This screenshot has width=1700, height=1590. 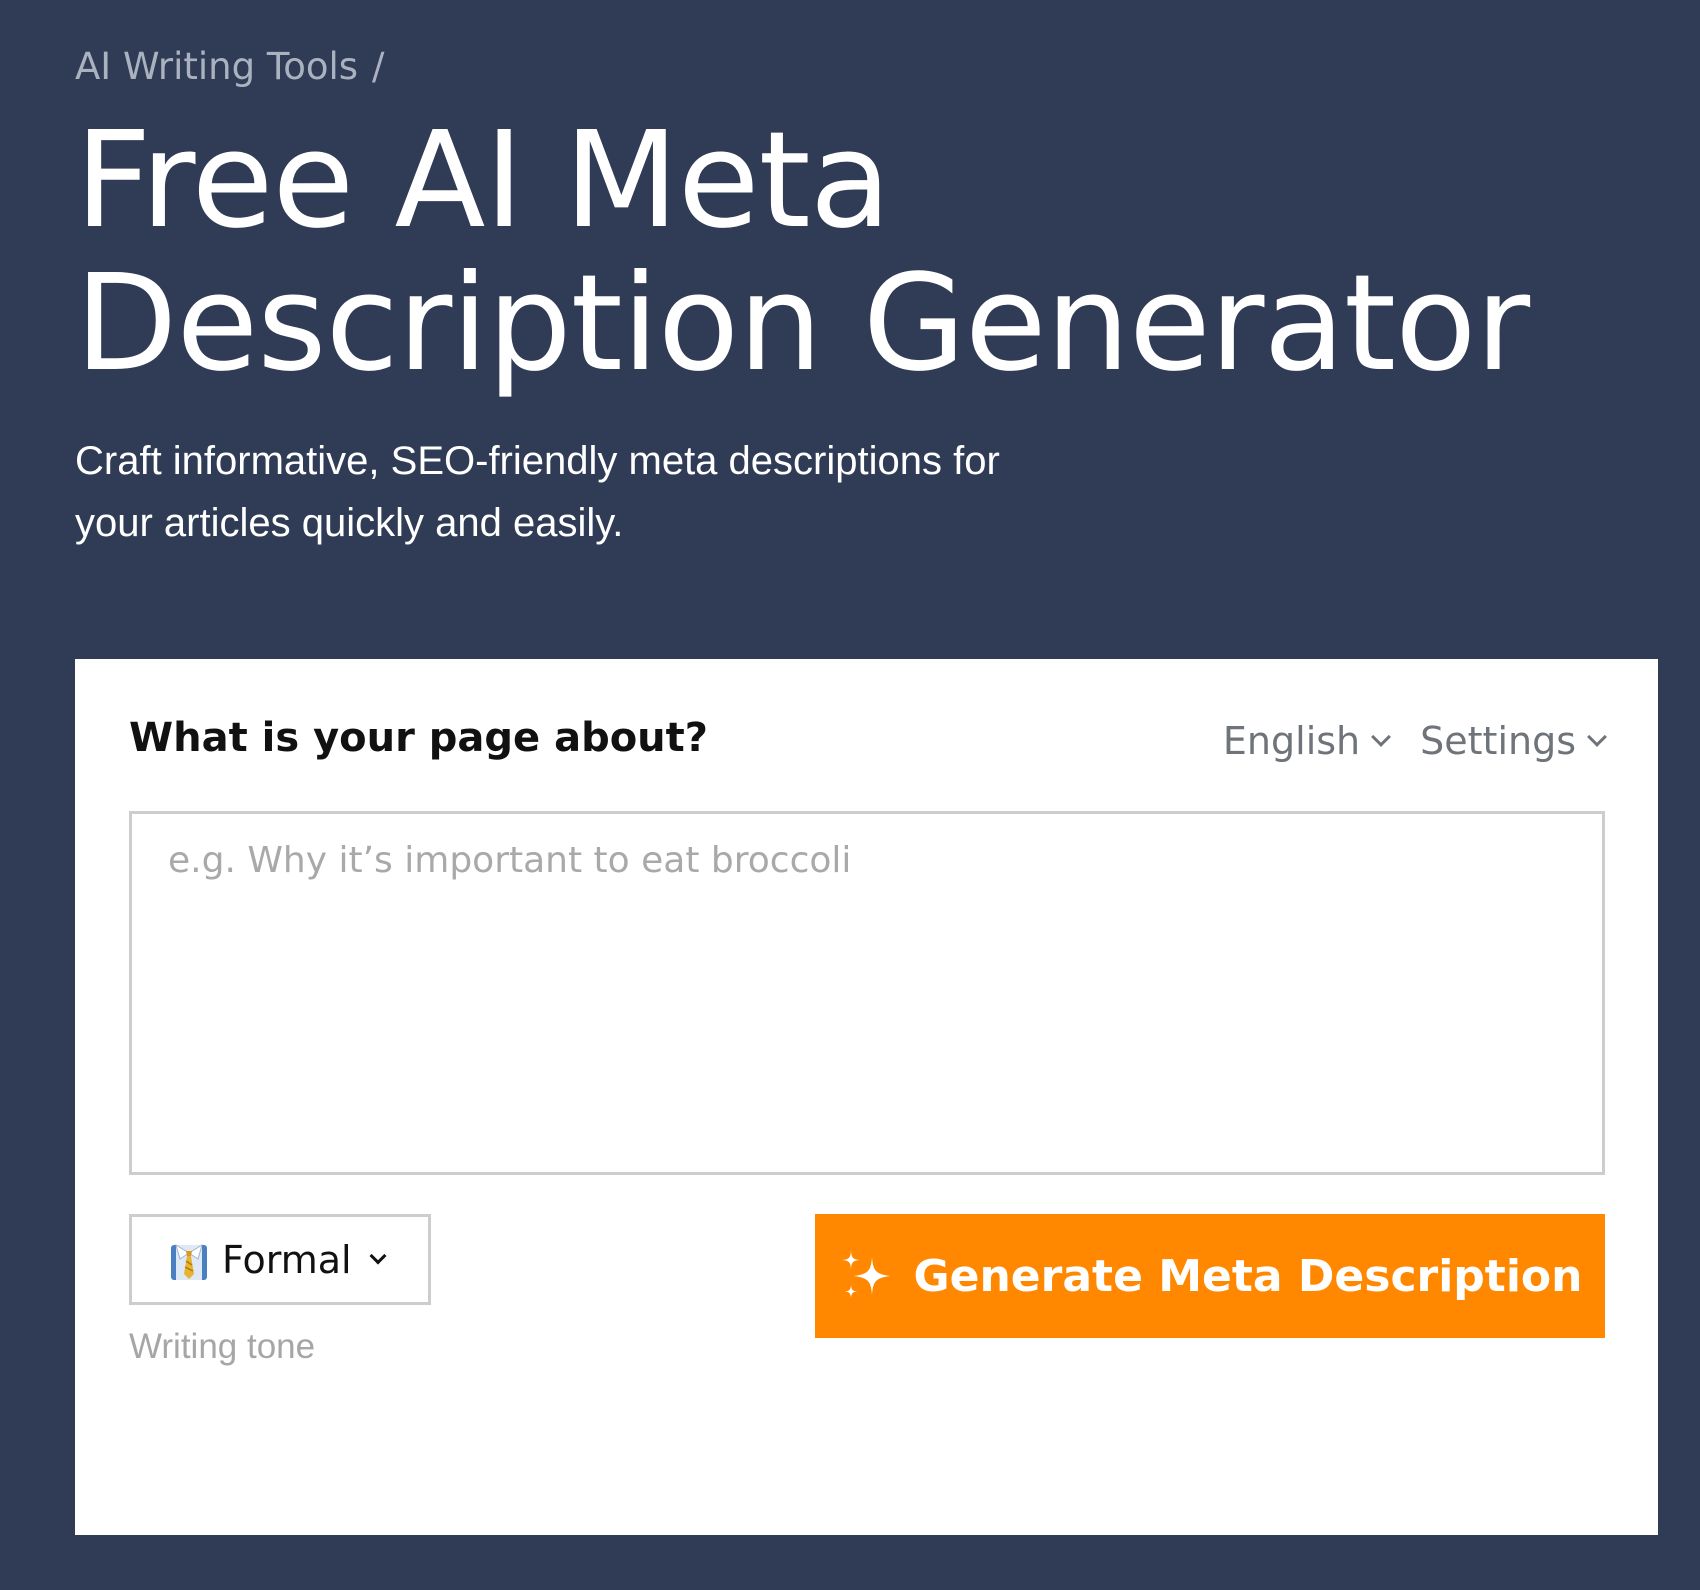 I want to click on topic-question-label: What is your page about?, so click(x=418, y=738).